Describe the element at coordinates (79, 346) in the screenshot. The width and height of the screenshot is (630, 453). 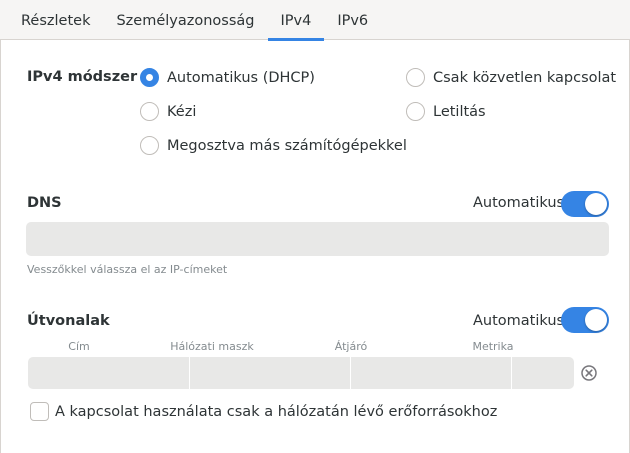
I see `column-header-address: Cím` at that location.